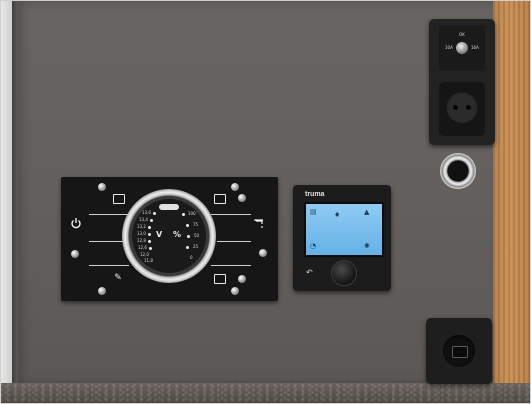 This screenshot has width=531, height=404. Describe the element at coordinates (76, 223) in the screenshot. I see `power-icon` at that location.